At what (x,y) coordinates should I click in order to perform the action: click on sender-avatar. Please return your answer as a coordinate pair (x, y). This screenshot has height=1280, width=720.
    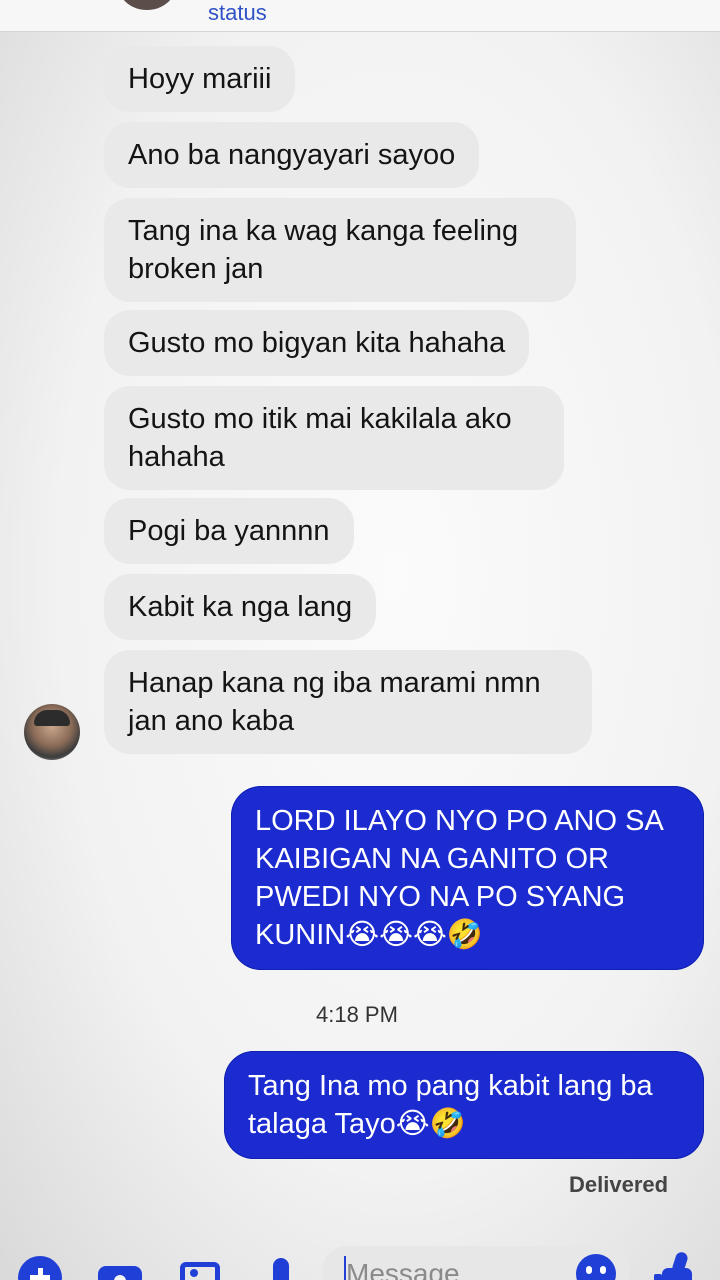
    Looking at the image, I should click on (52, 732).